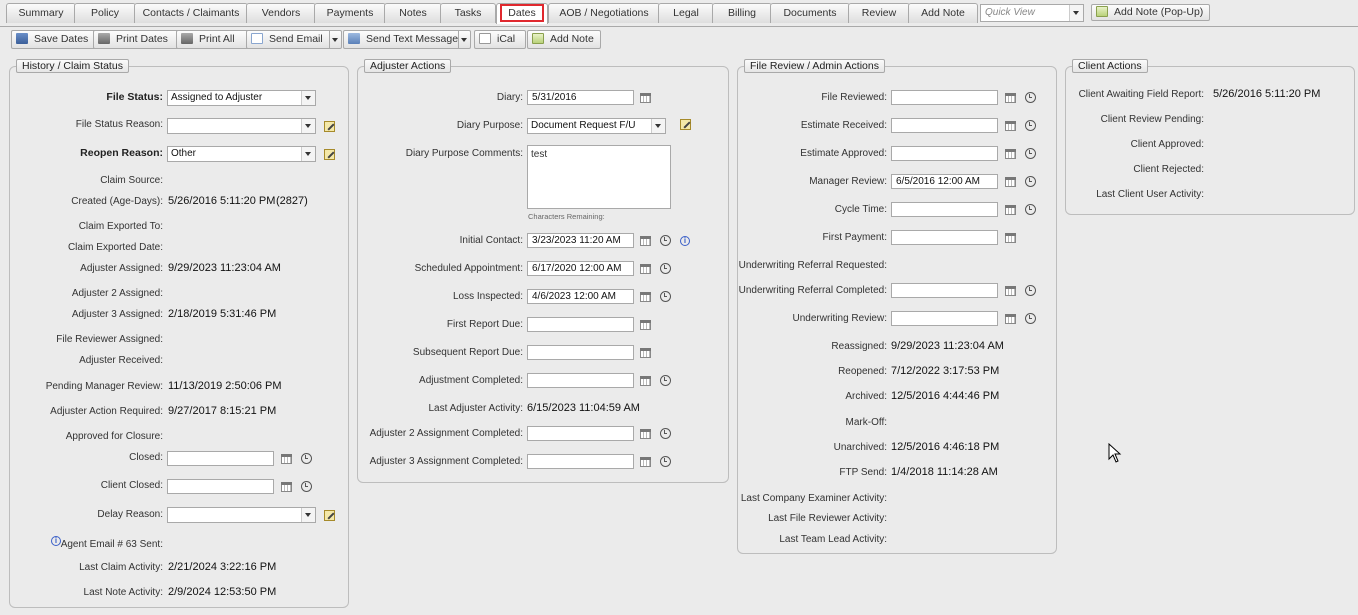 The height and width of the screenshot is (615, 1358). I want to click on first-payment-input, so click(944, 237).